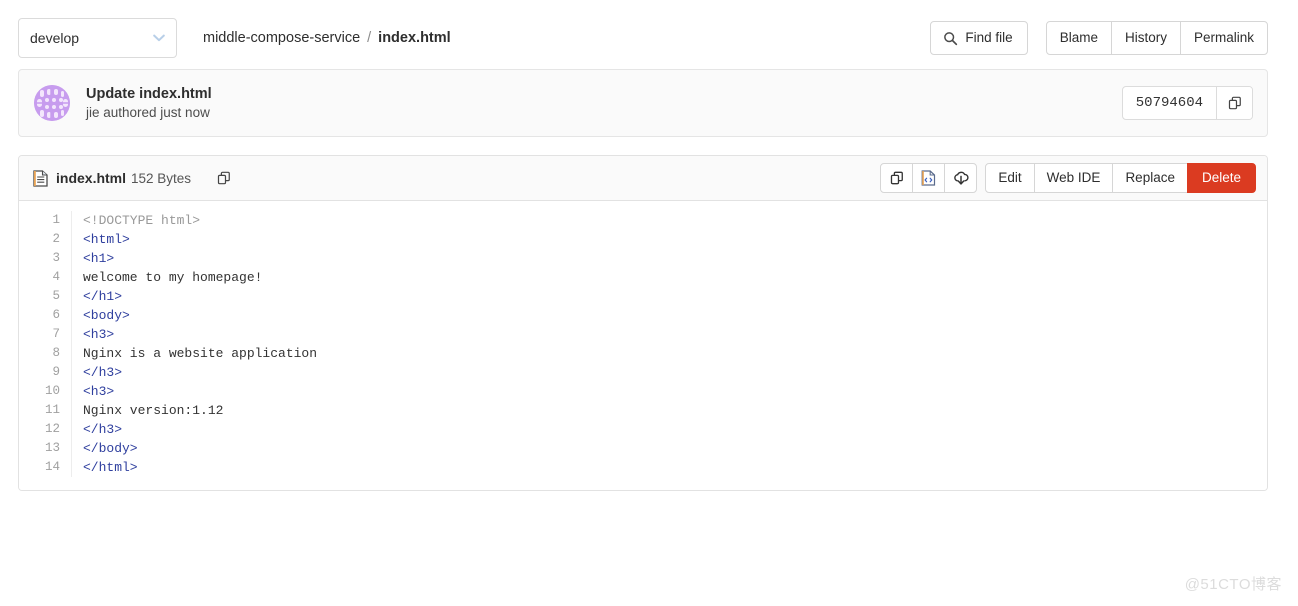 Image resolution: width=1298 pixels, height=606 pixels. What do you see at coordinates (149, 94) in the screenshot?
I see `commit-title: Update index.html` at bounding box center [149, 94].